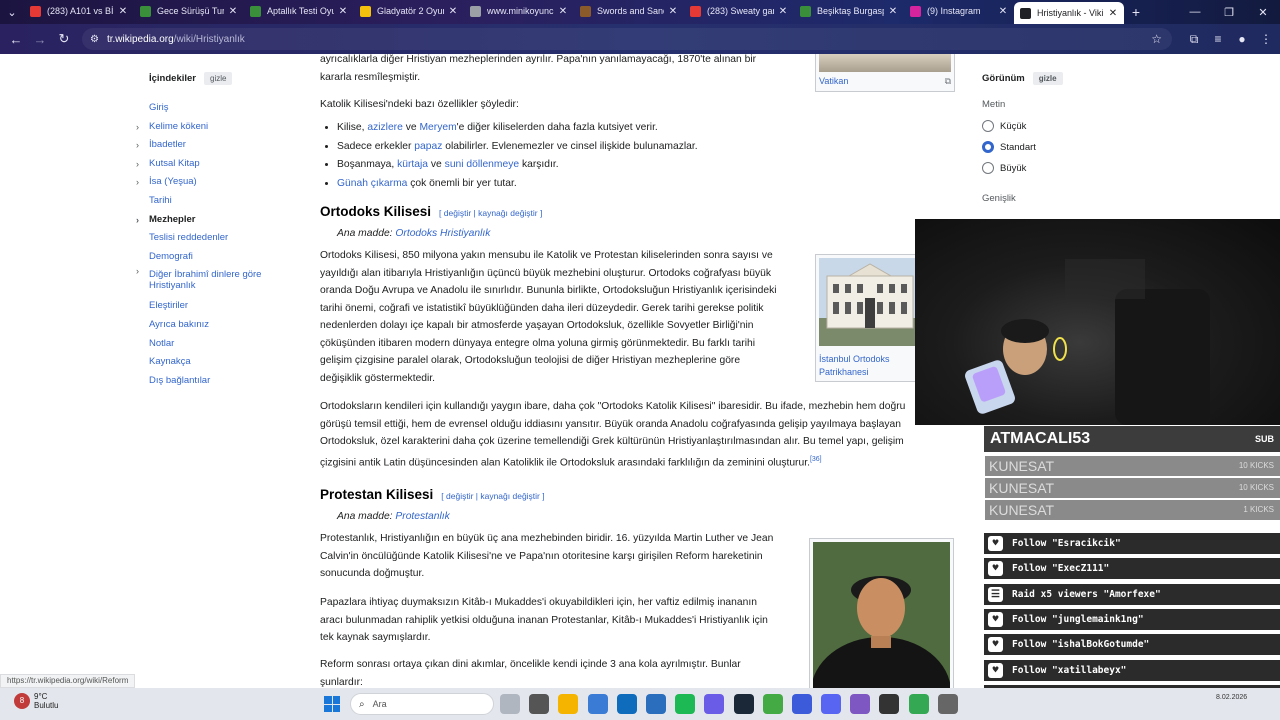  Describe the element at coordinates (412, 164) in the screenshot. I see `link-kurtaj: kürtaja` at that location.